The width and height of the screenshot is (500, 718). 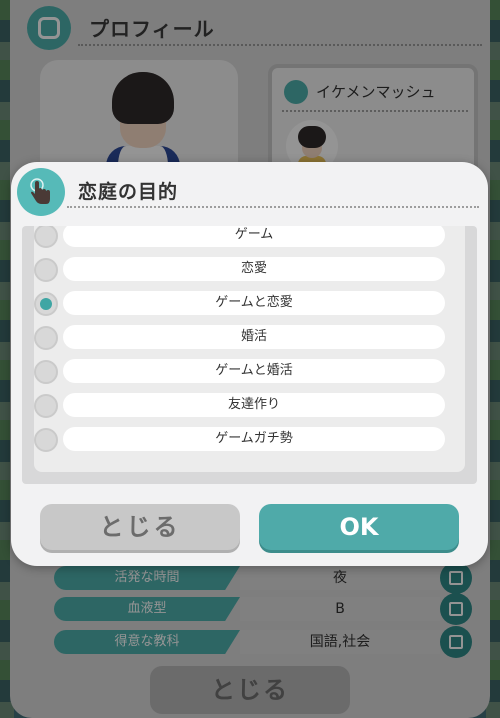 What do you see at coordinates (140, 527) in the screenshot?
I see `close-button: とじる` at bounding box center [140, 527].